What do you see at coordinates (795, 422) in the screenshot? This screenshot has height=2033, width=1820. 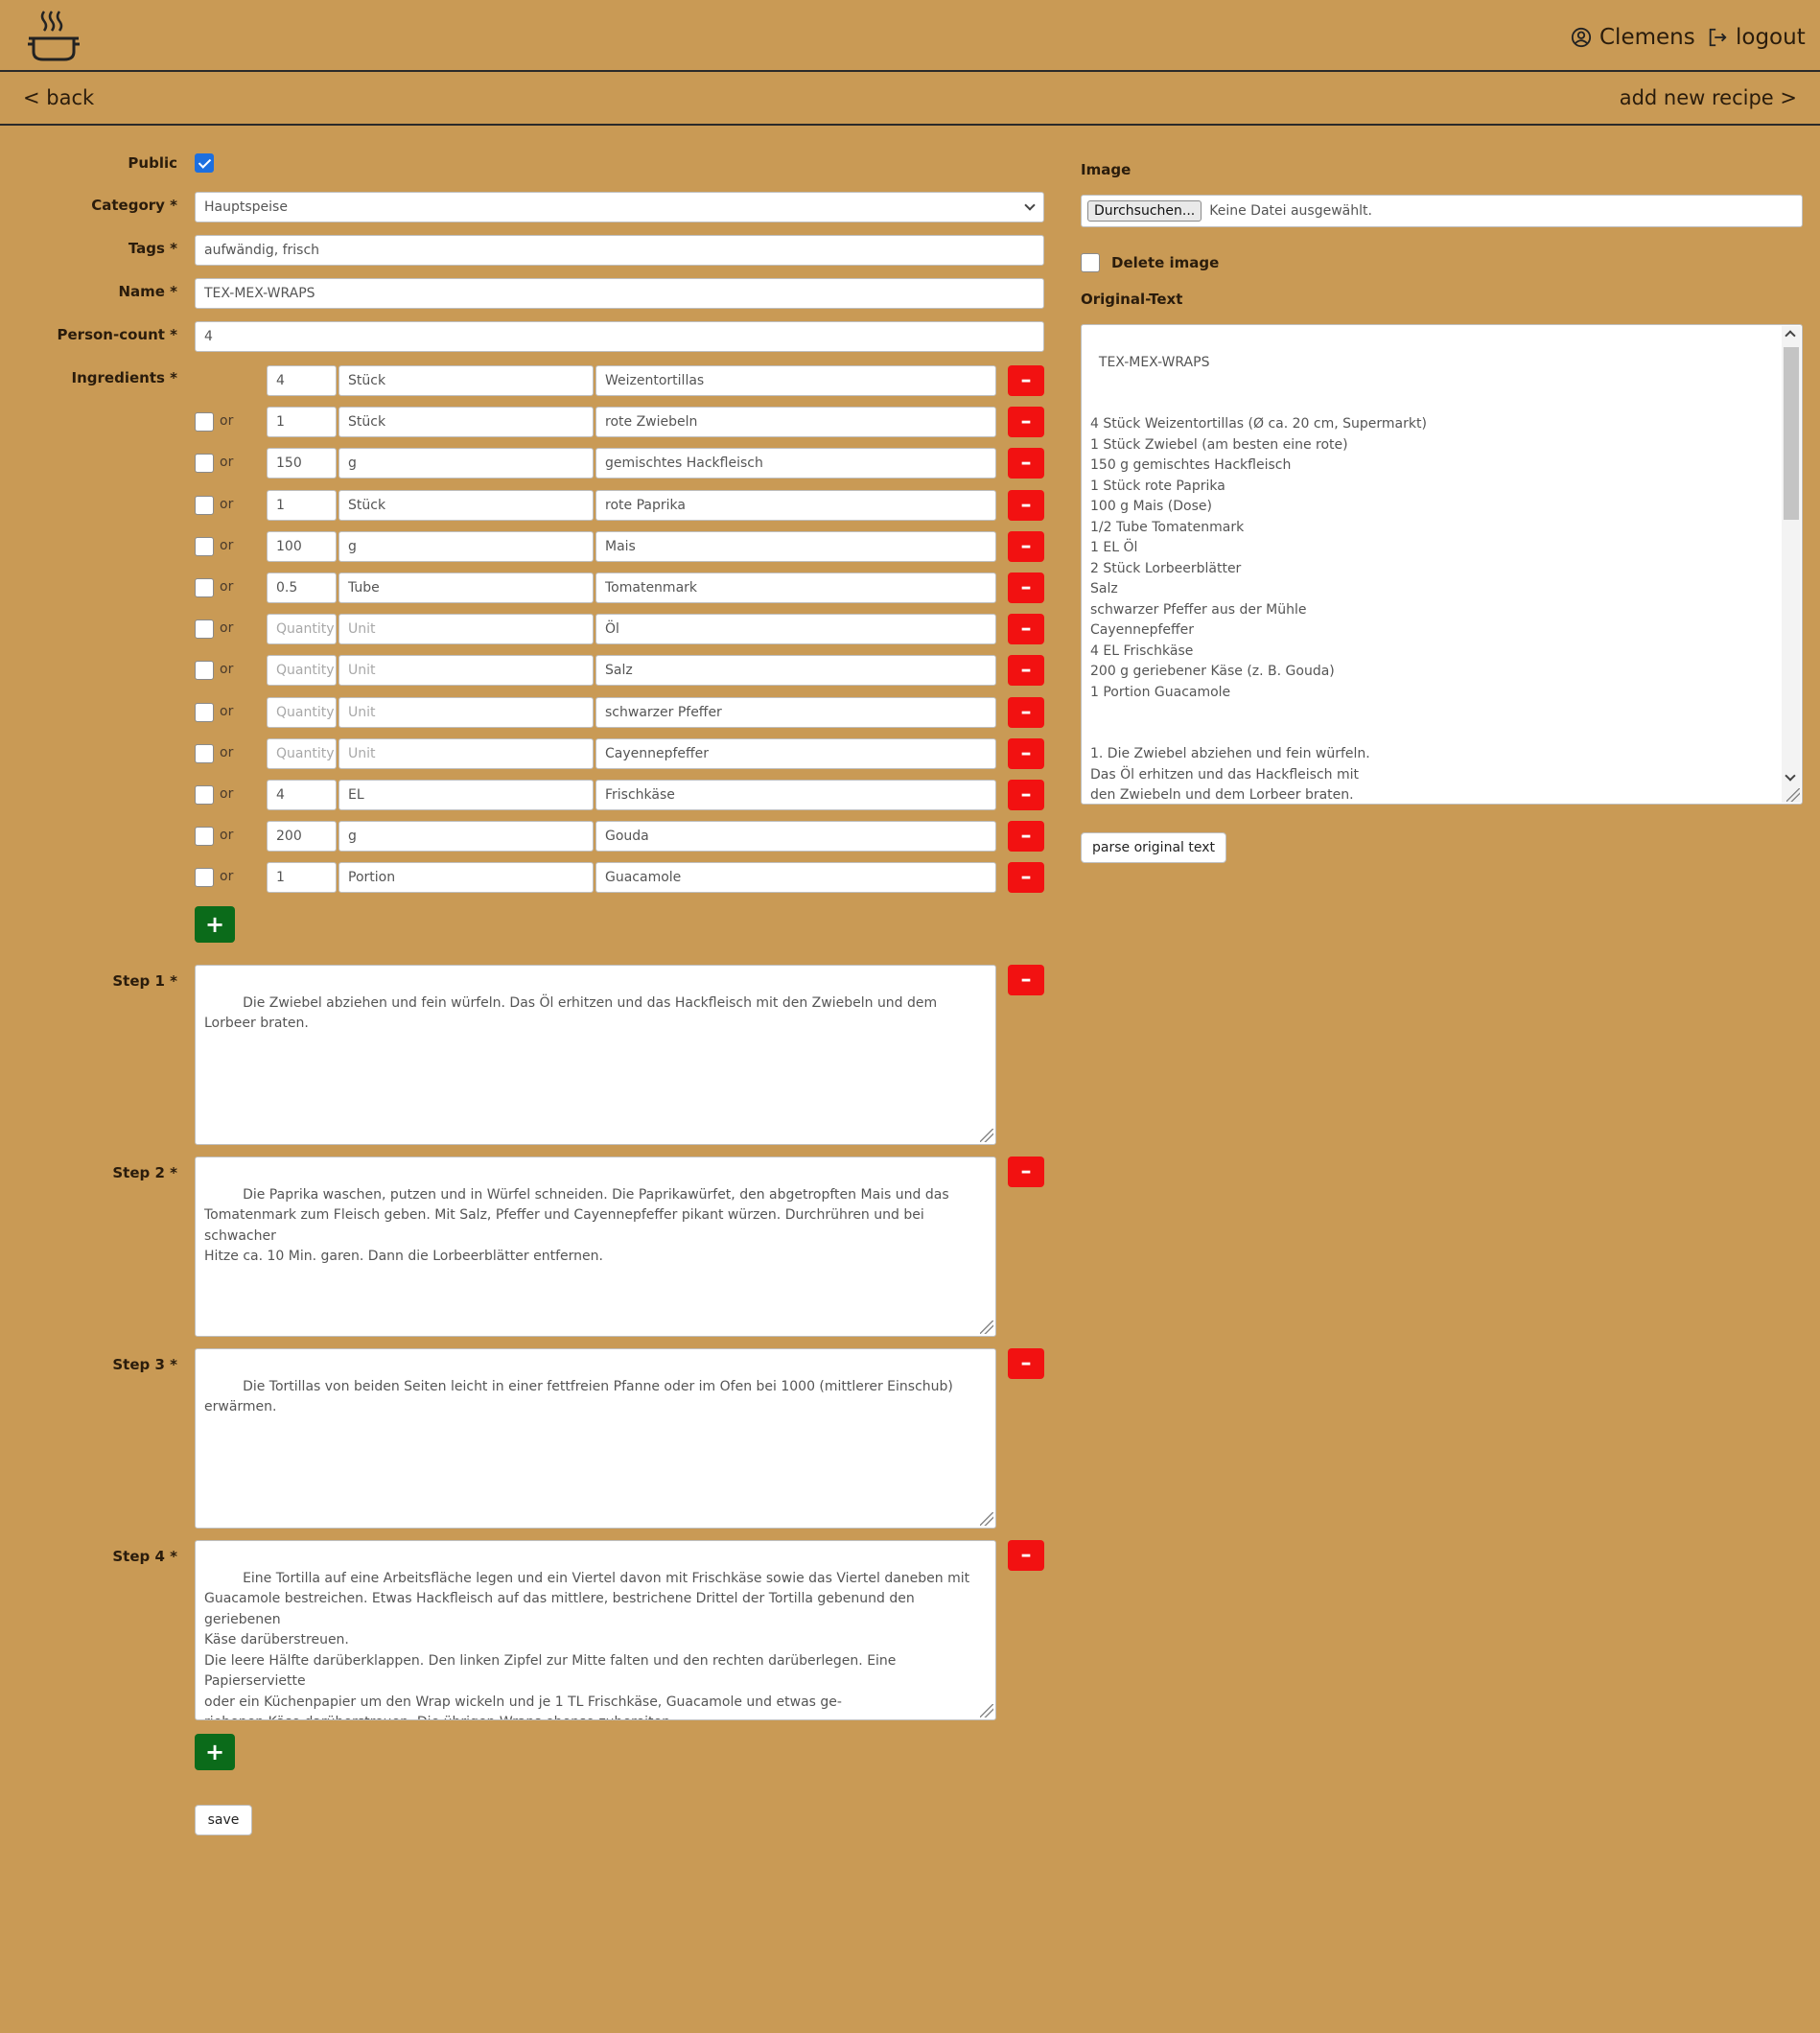 I see `ingredient-name-input: rote Zwiebeln` at bounding box center [795, 422].